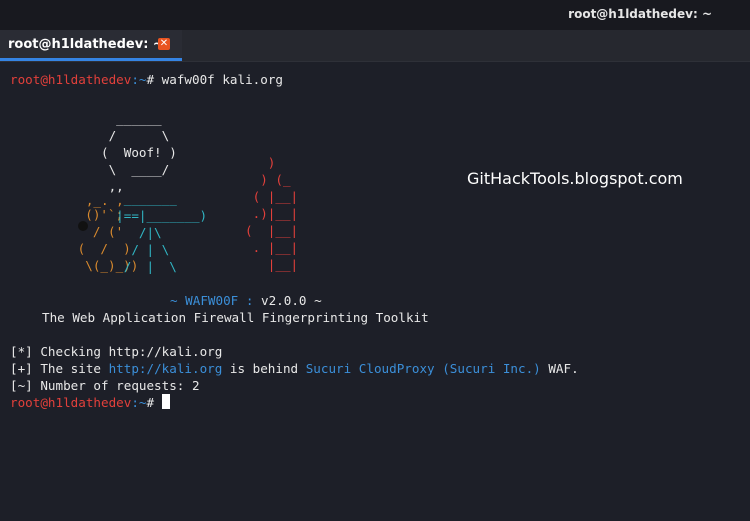  I want to click on window-title: root@h1ldathedev: ~, so click(640, 14).